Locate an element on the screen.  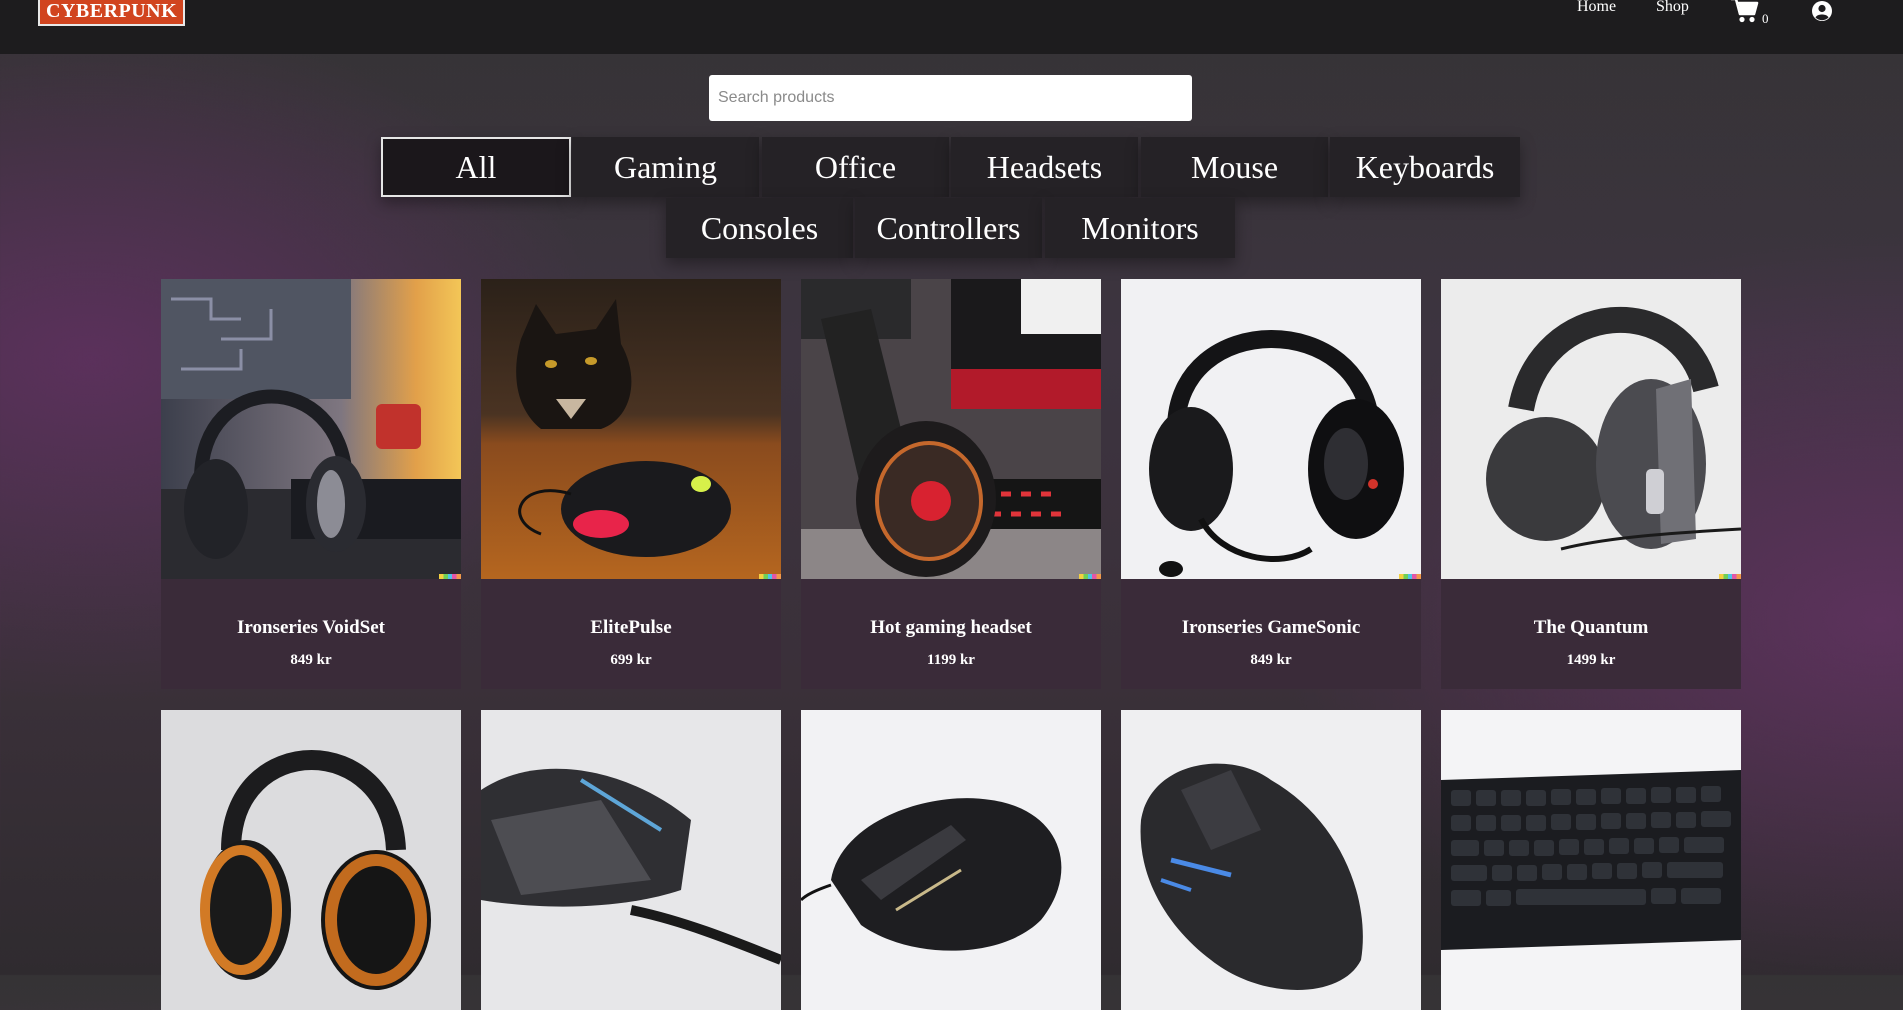
user-circle-icon is located at coordinates (1822, 11).